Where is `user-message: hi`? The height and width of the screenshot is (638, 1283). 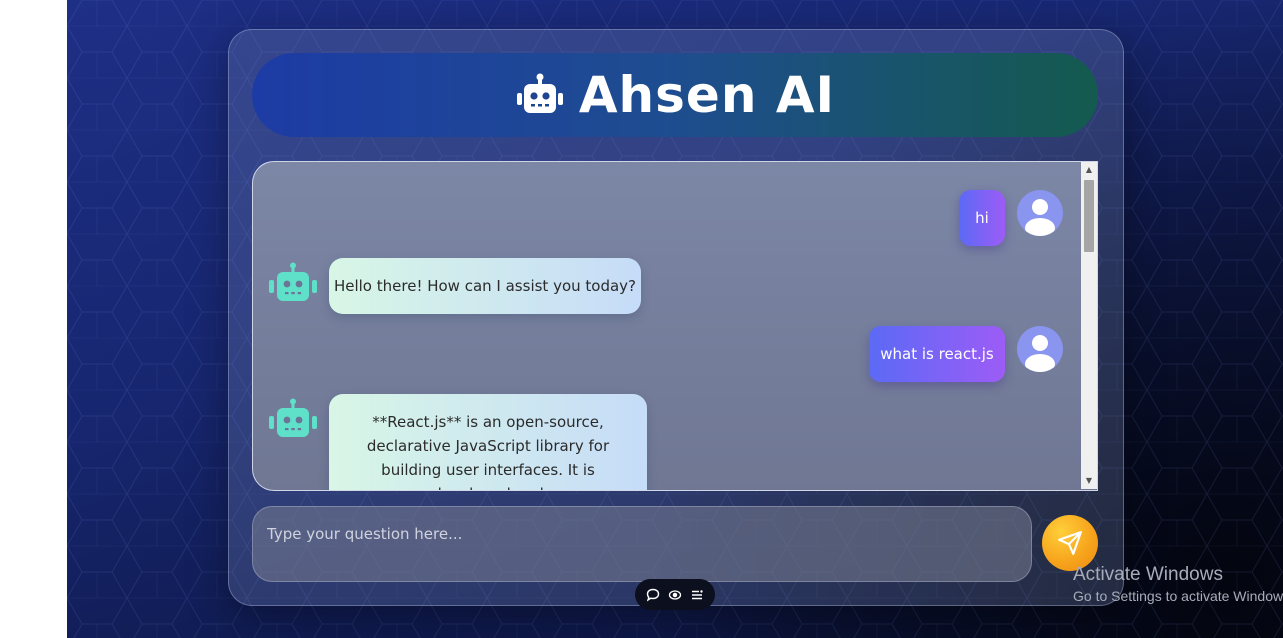
user-message: hi is located at coordinates (982, 218).